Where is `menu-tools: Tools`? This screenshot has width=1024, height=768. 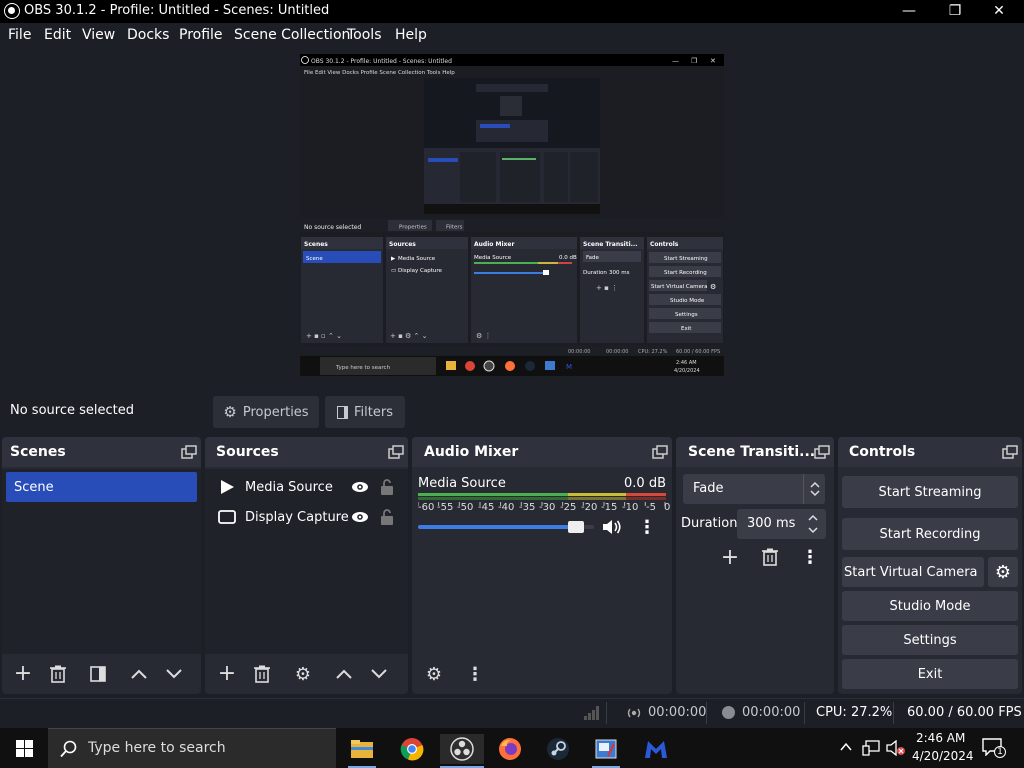
menu-tools: Tools is located at coordinates (364, 35).